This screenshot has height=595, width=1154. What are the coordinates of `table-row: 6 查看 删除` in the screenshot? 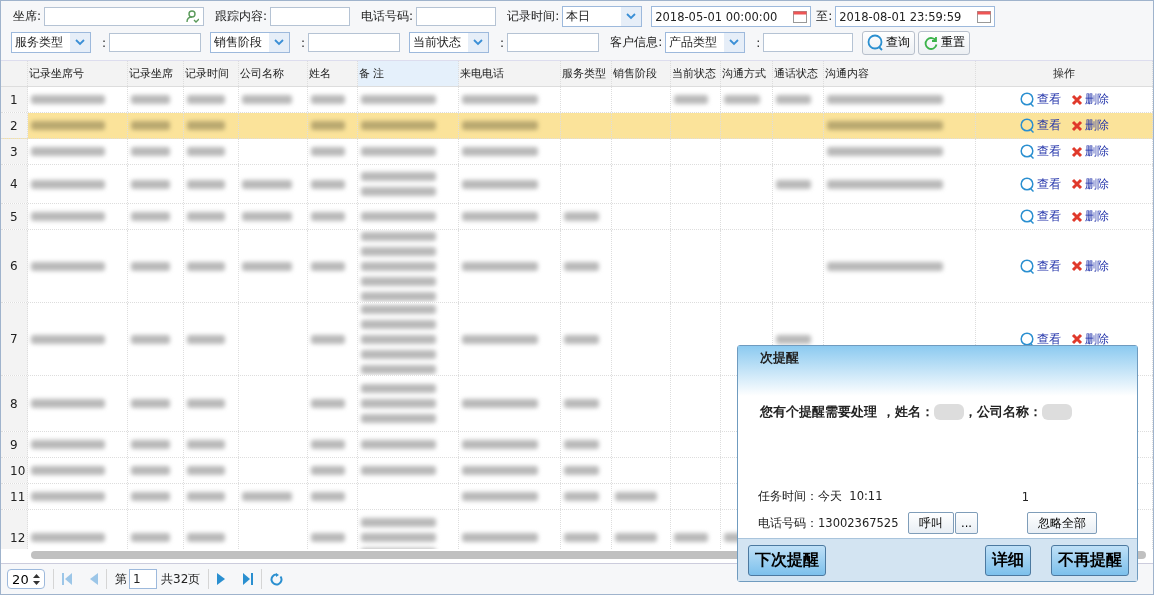 It's located at (577, 266).